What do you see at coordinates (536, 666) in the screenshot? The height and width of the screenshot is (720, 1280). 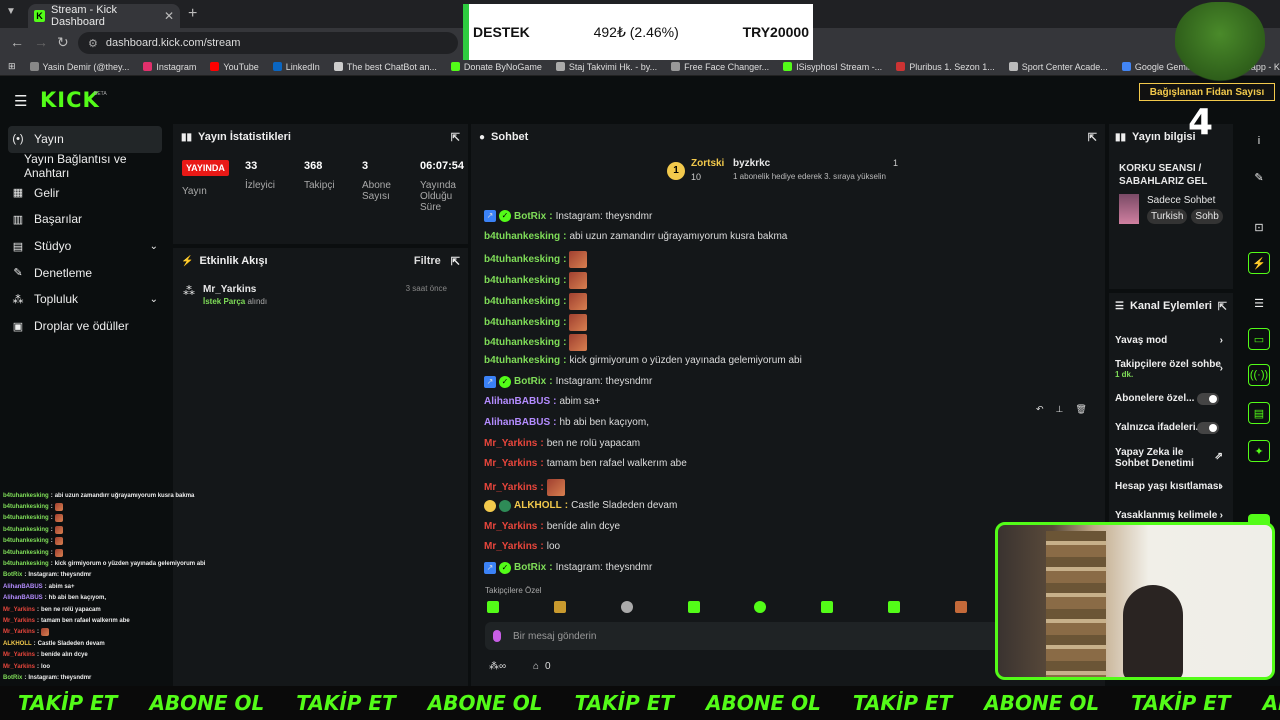 I see `store-icon: ⌂` at bounding box center [536, 666].